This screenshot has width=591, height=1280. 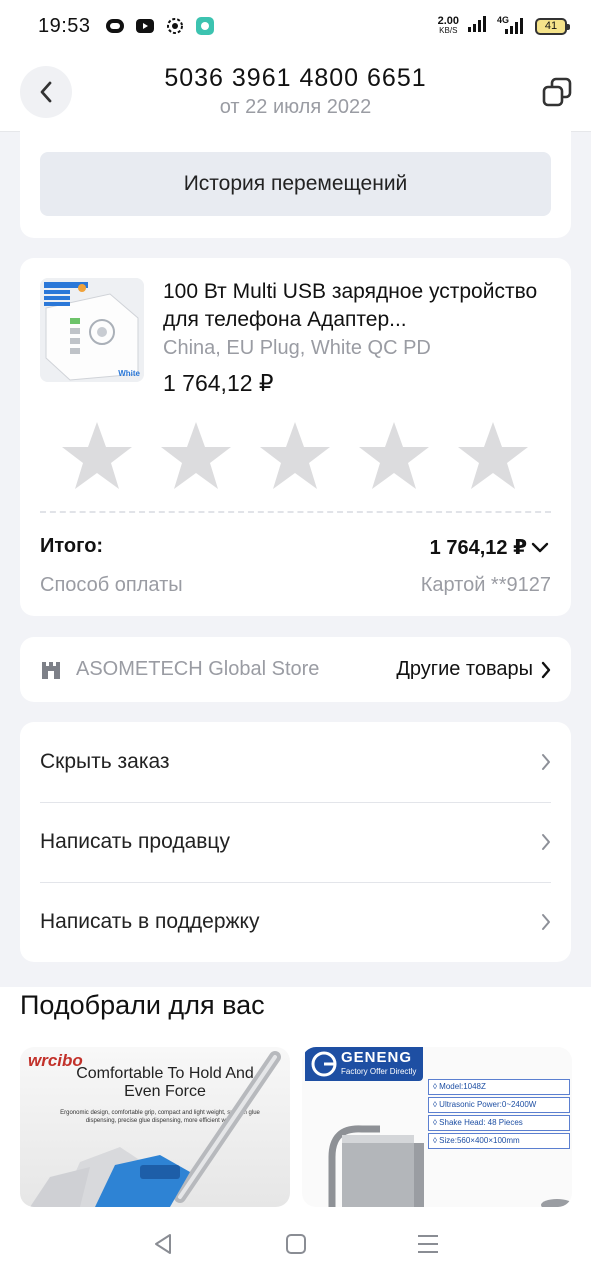 What do you see at coordinates (512, 25) in the screenshot?
I see `signal-4g-icon: 4G` at bounding box center [512, 25].